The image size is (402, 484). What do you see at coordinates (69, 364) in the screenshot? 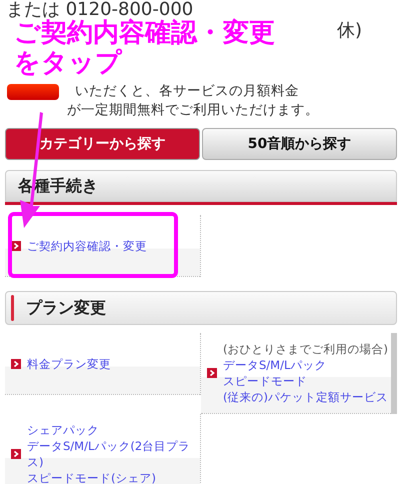
I see `link-text: 料金プラン変更` at bounding box center [69, 364].